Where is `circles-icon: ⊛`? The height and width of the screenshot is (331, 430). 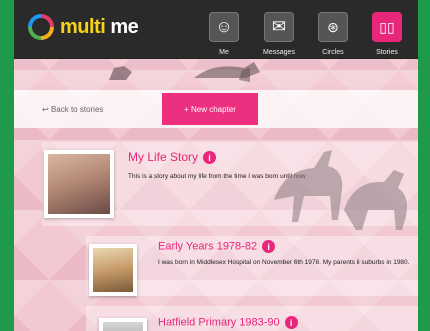 circles-icon: ⊛ is located at coordinates (333, 26).